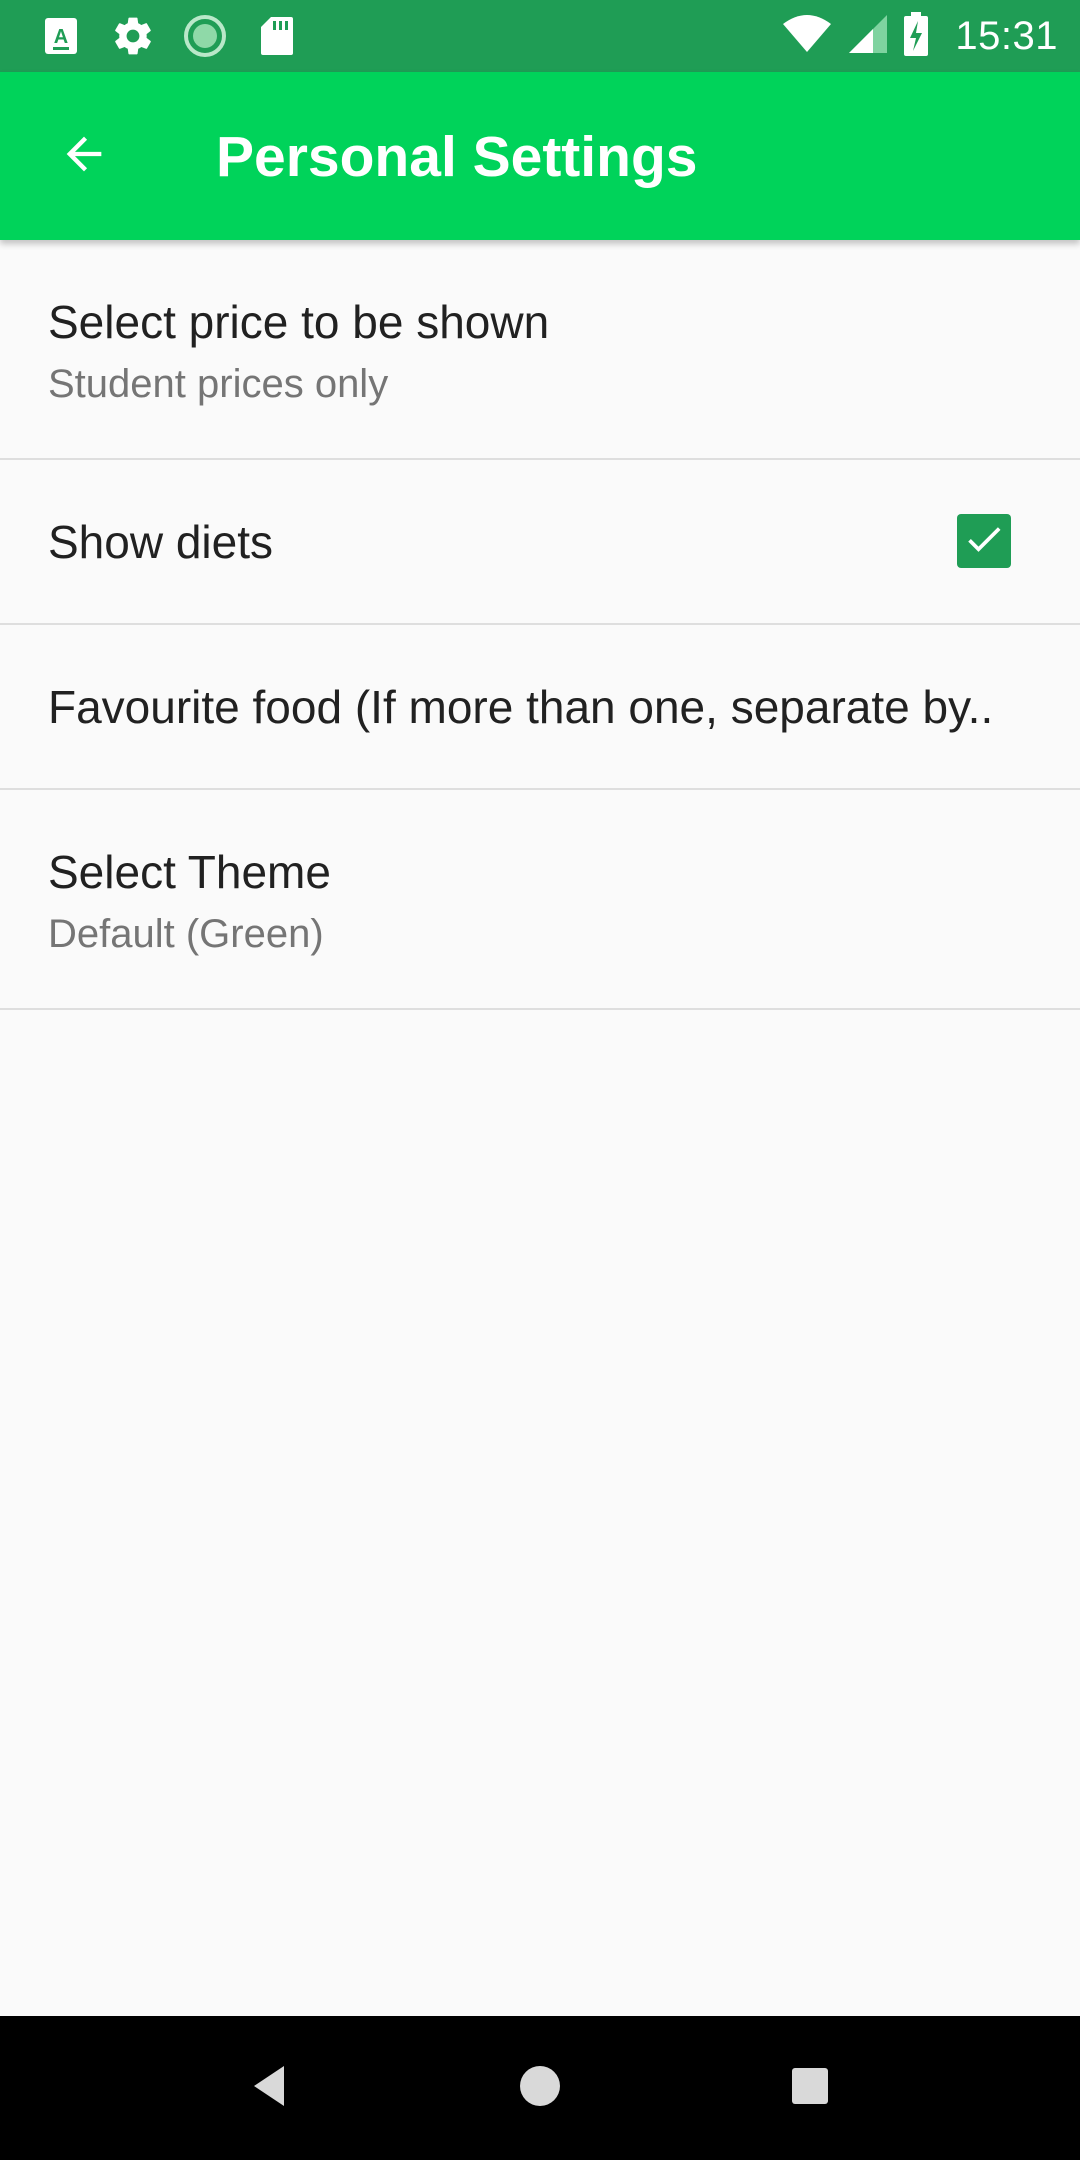 The height and width of the screenshot is (2160, 1080). What do you see at coordinates (457, 157) in the screenshot?
I see `page-title: Personal Settings` at bounding box center [457, 157].